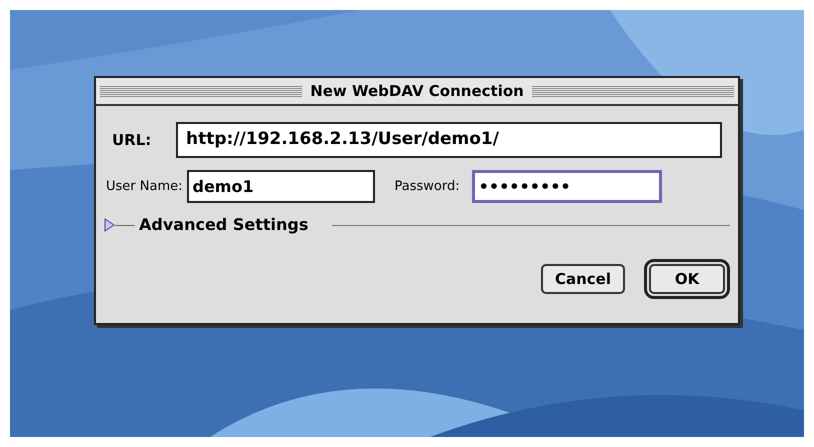 This screenshot has height=447, width=814. What do you see at coordinates (109, 225) in the screenshot?
I see `right-triangle-icon` at bounding box center [109, 225].